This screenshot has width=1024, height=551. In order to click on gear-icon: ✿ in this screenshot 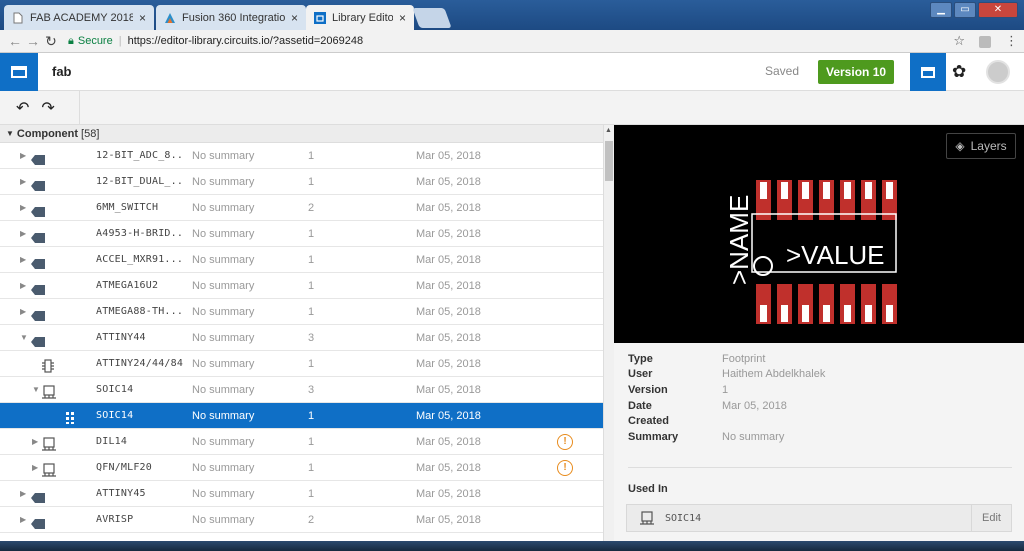, I will do `click(959, 72)`.